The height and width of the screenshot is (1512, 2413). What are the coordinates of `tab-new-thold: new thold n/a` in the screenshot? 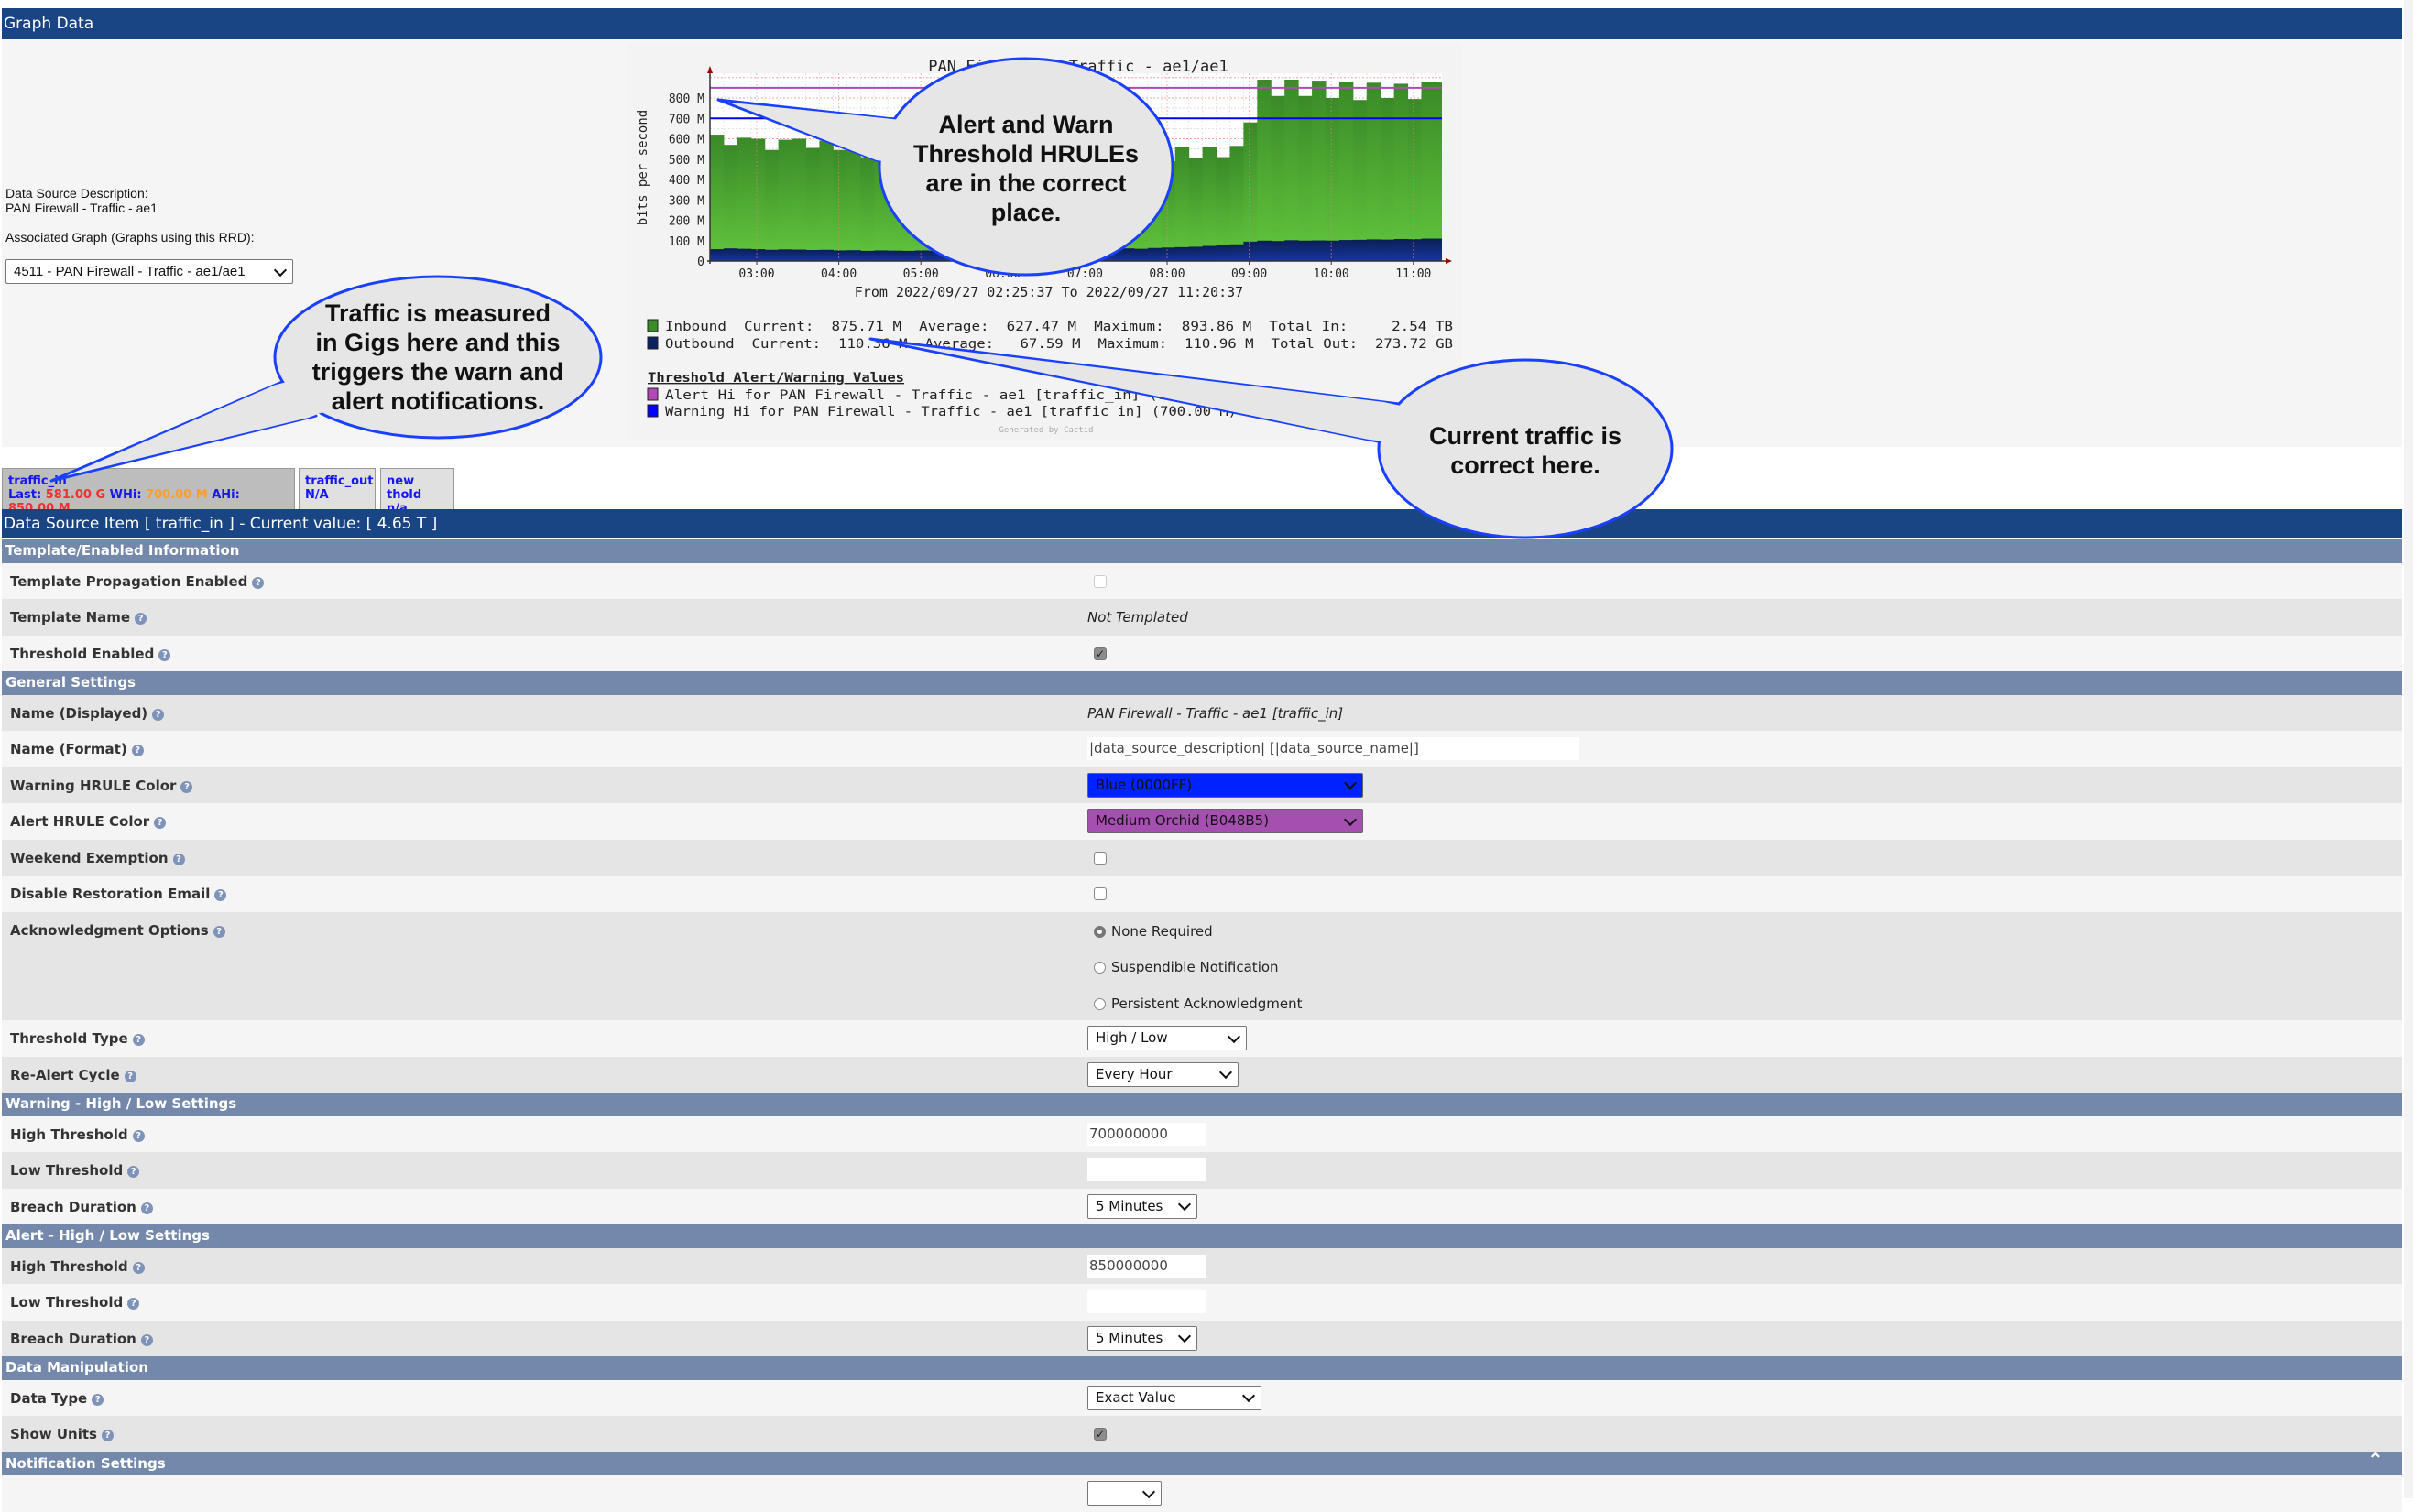 It's located at (417, 492).